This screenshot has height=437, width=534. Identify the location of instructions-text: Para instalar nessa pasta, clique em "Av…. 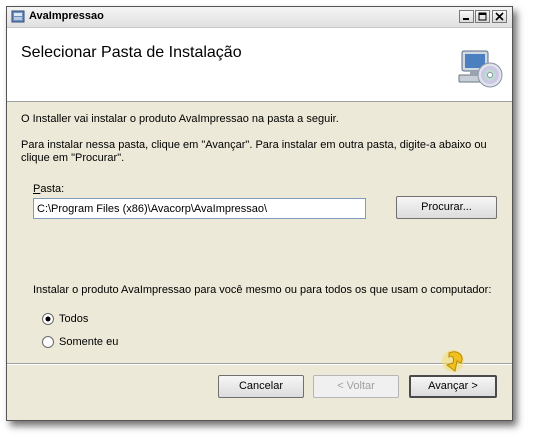
(254, 151).